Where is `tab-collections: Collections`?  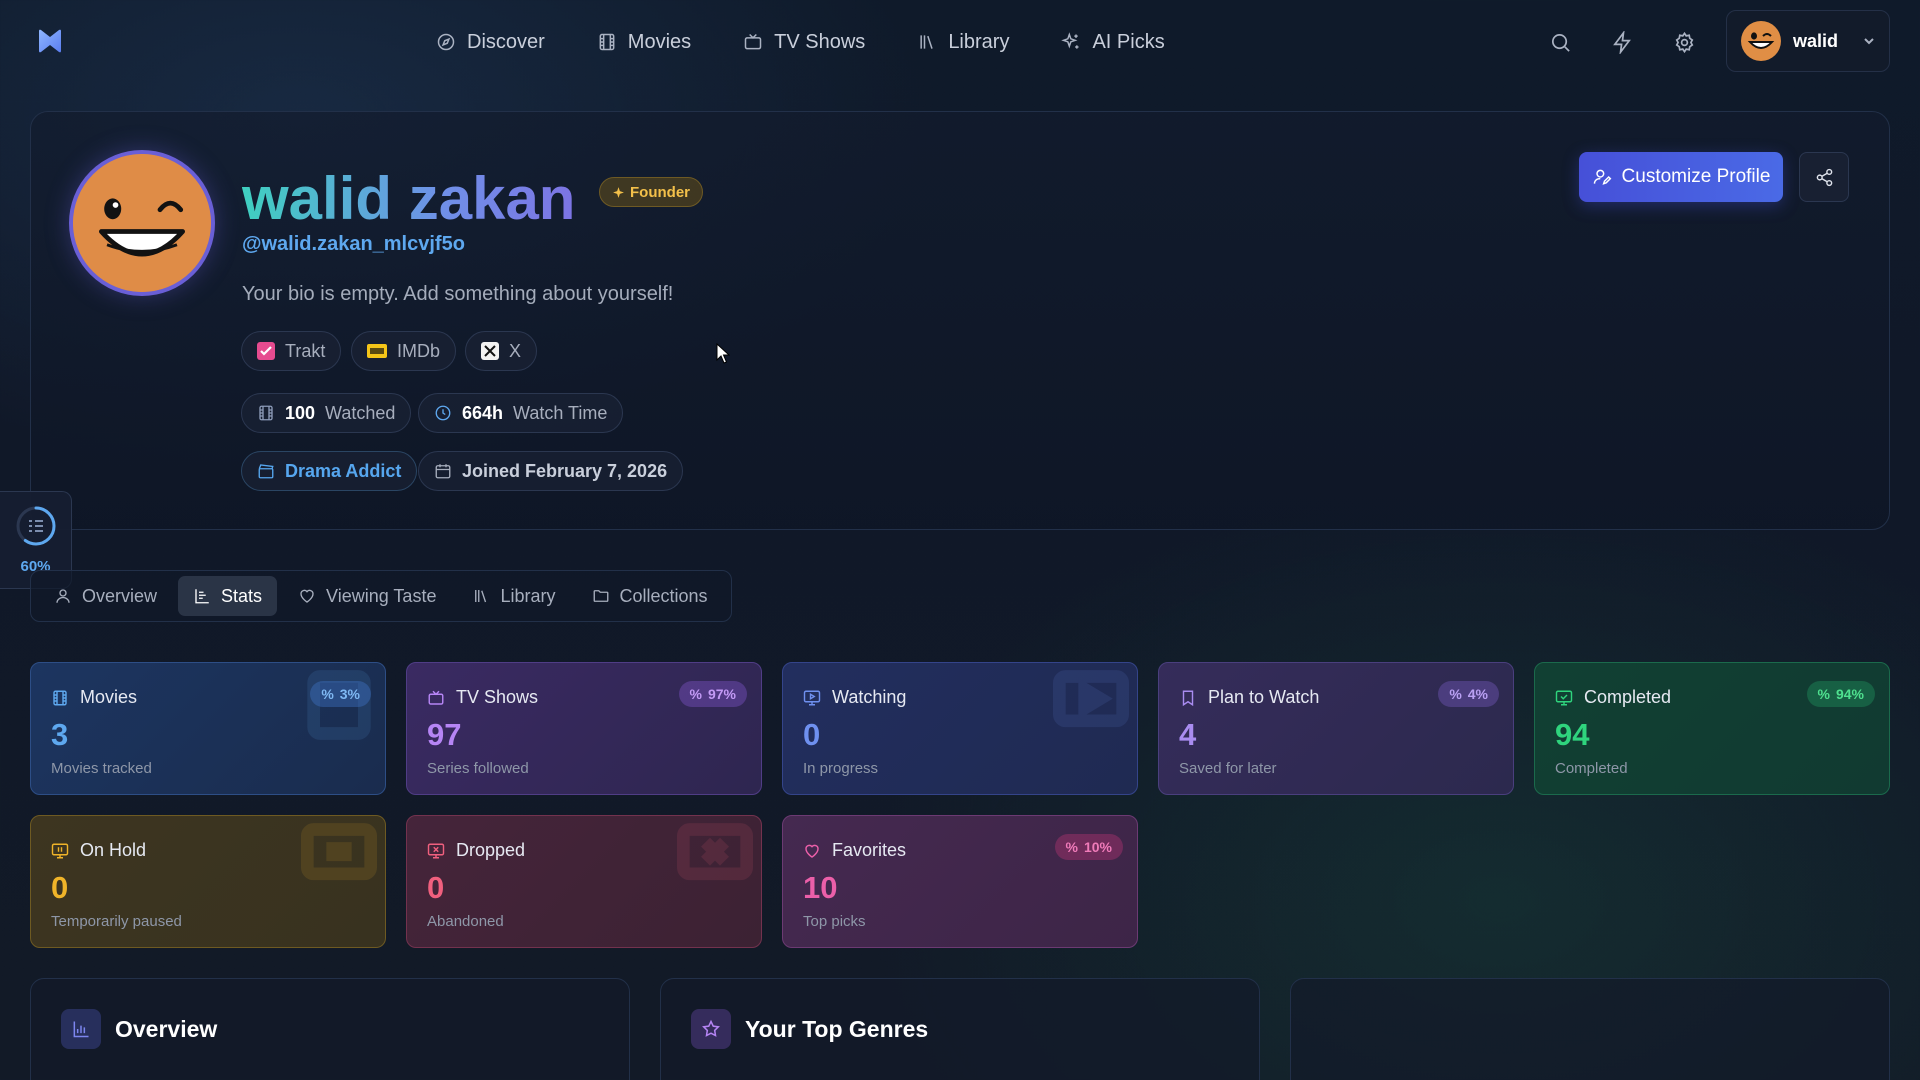
tab-collections: Collections is located at coordinates (650, 596).